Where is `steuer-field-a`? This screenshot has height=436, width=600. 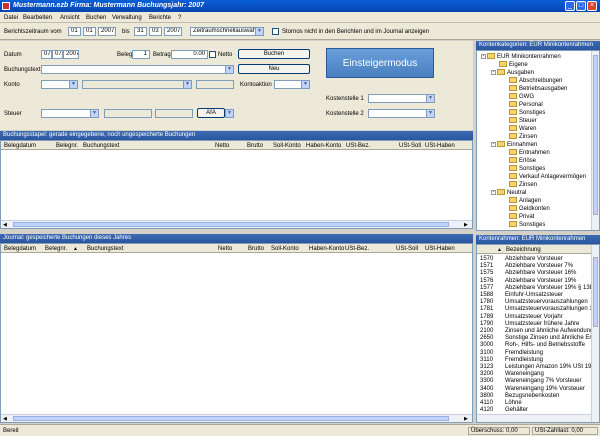 steuer-field-a is located at coordinates (128, 113).